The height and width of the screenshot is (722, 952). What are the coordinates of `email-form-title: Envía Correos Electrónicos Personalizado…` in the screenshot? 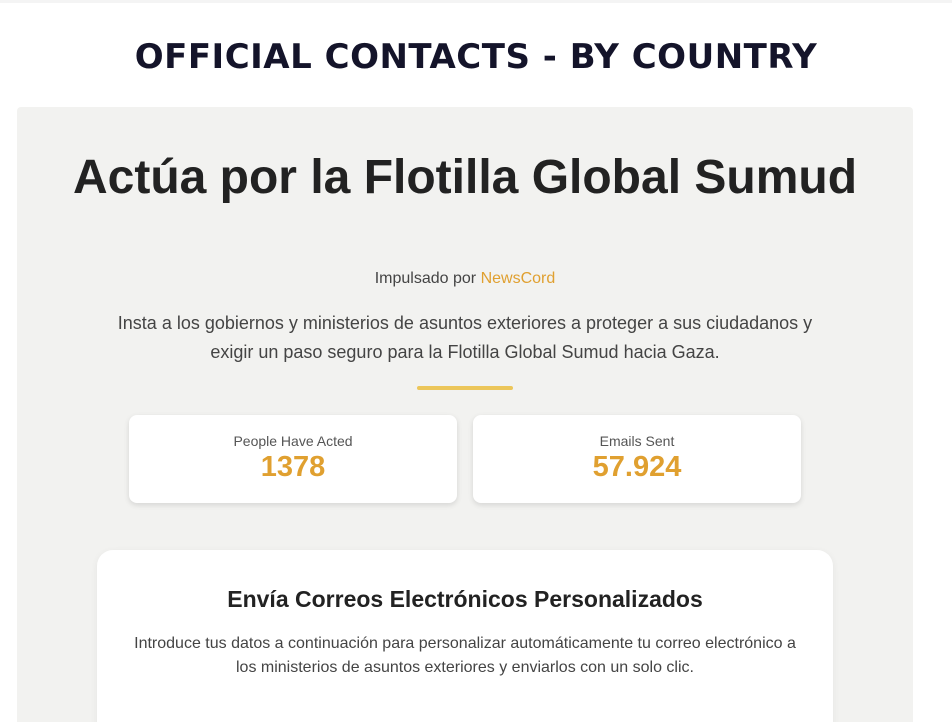 It's located at (465, 599).